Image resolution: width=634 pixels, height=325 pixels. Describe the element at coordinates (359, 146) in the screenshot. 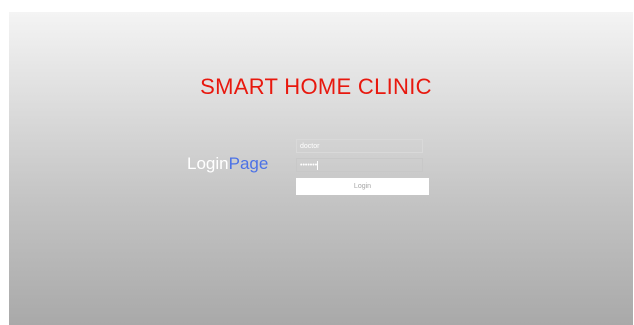

I see `username-input: doctor` at that location.